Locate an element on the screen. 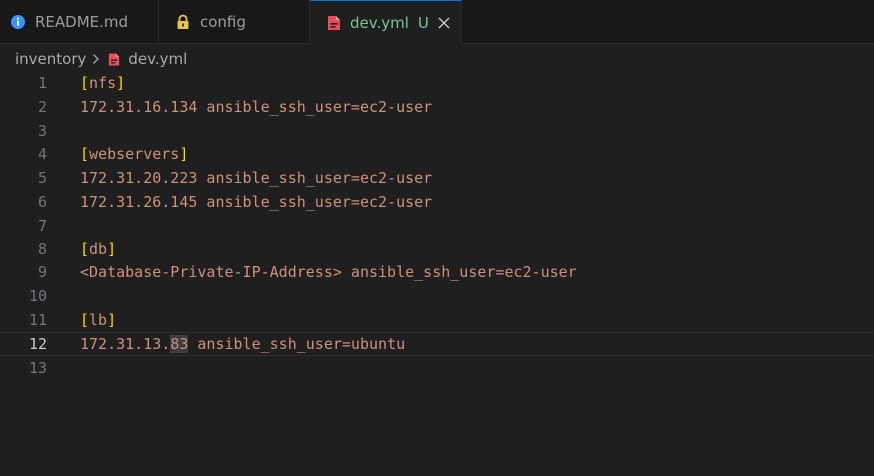  section-name: lb is located at coordinates (98, 320).